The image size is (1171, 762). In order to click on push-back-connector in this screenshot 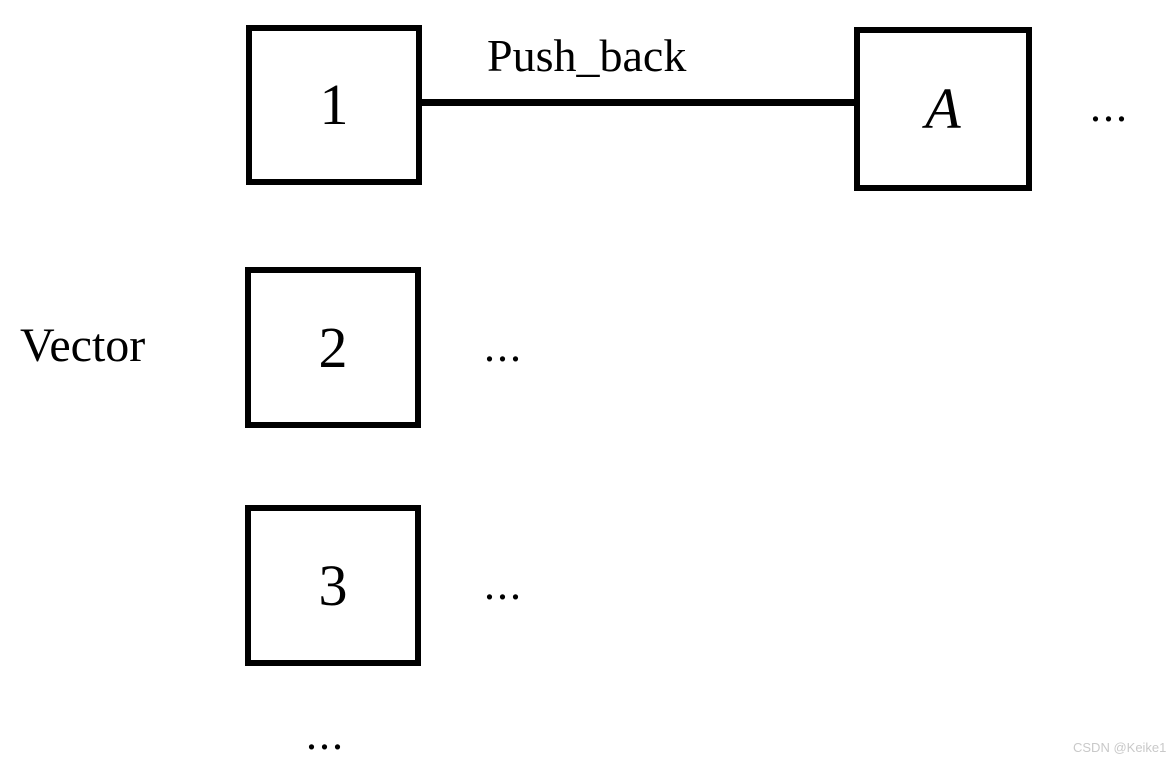, I will do `click(638, 102)`.